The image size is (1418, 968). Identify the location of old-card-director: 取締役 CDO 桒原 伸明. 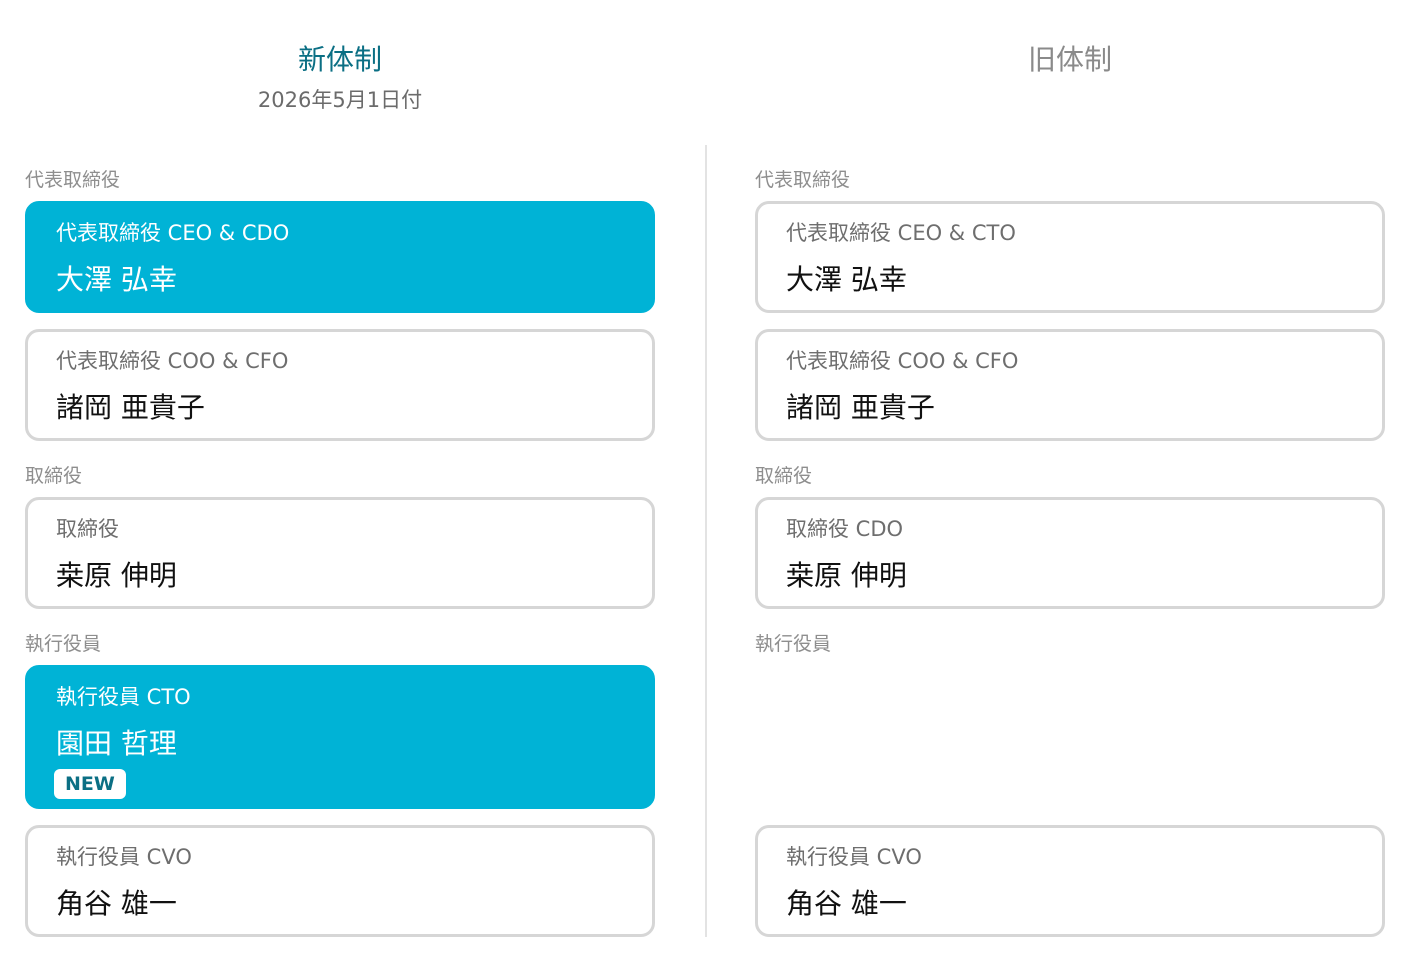
(1070, 553).